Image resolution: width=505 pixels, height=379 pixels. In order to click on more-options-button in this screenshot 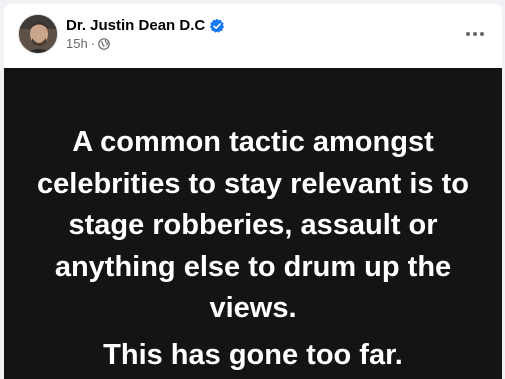, I will do `click(475, 34)`.